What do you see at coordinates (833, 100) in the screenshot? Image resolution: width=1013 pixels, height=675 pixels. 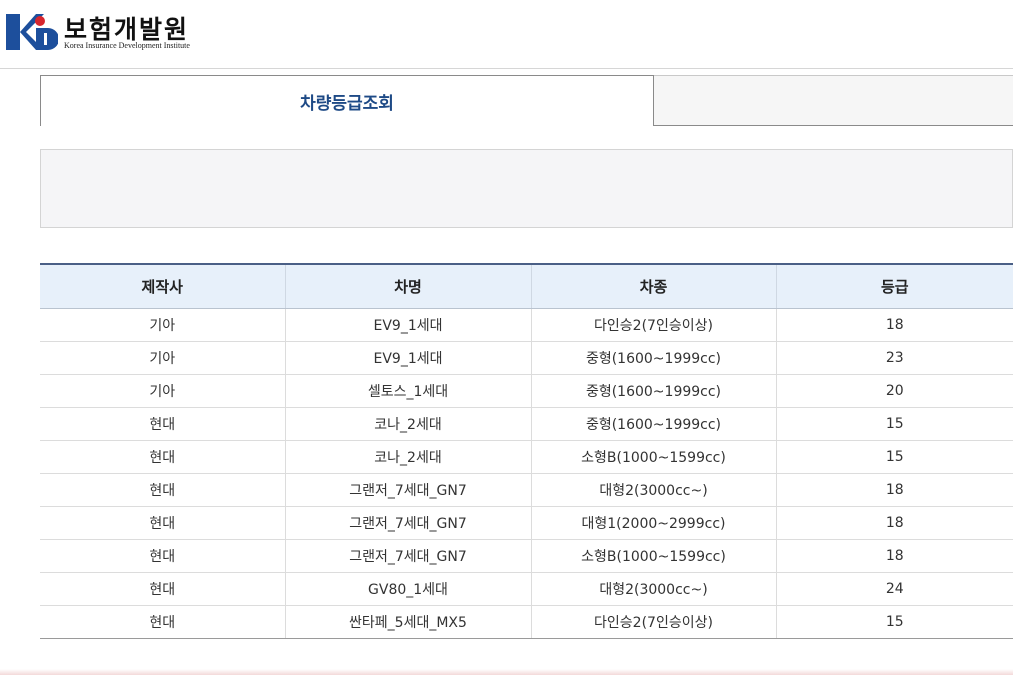 I see `tab-second` at bounding box center [833, 100].